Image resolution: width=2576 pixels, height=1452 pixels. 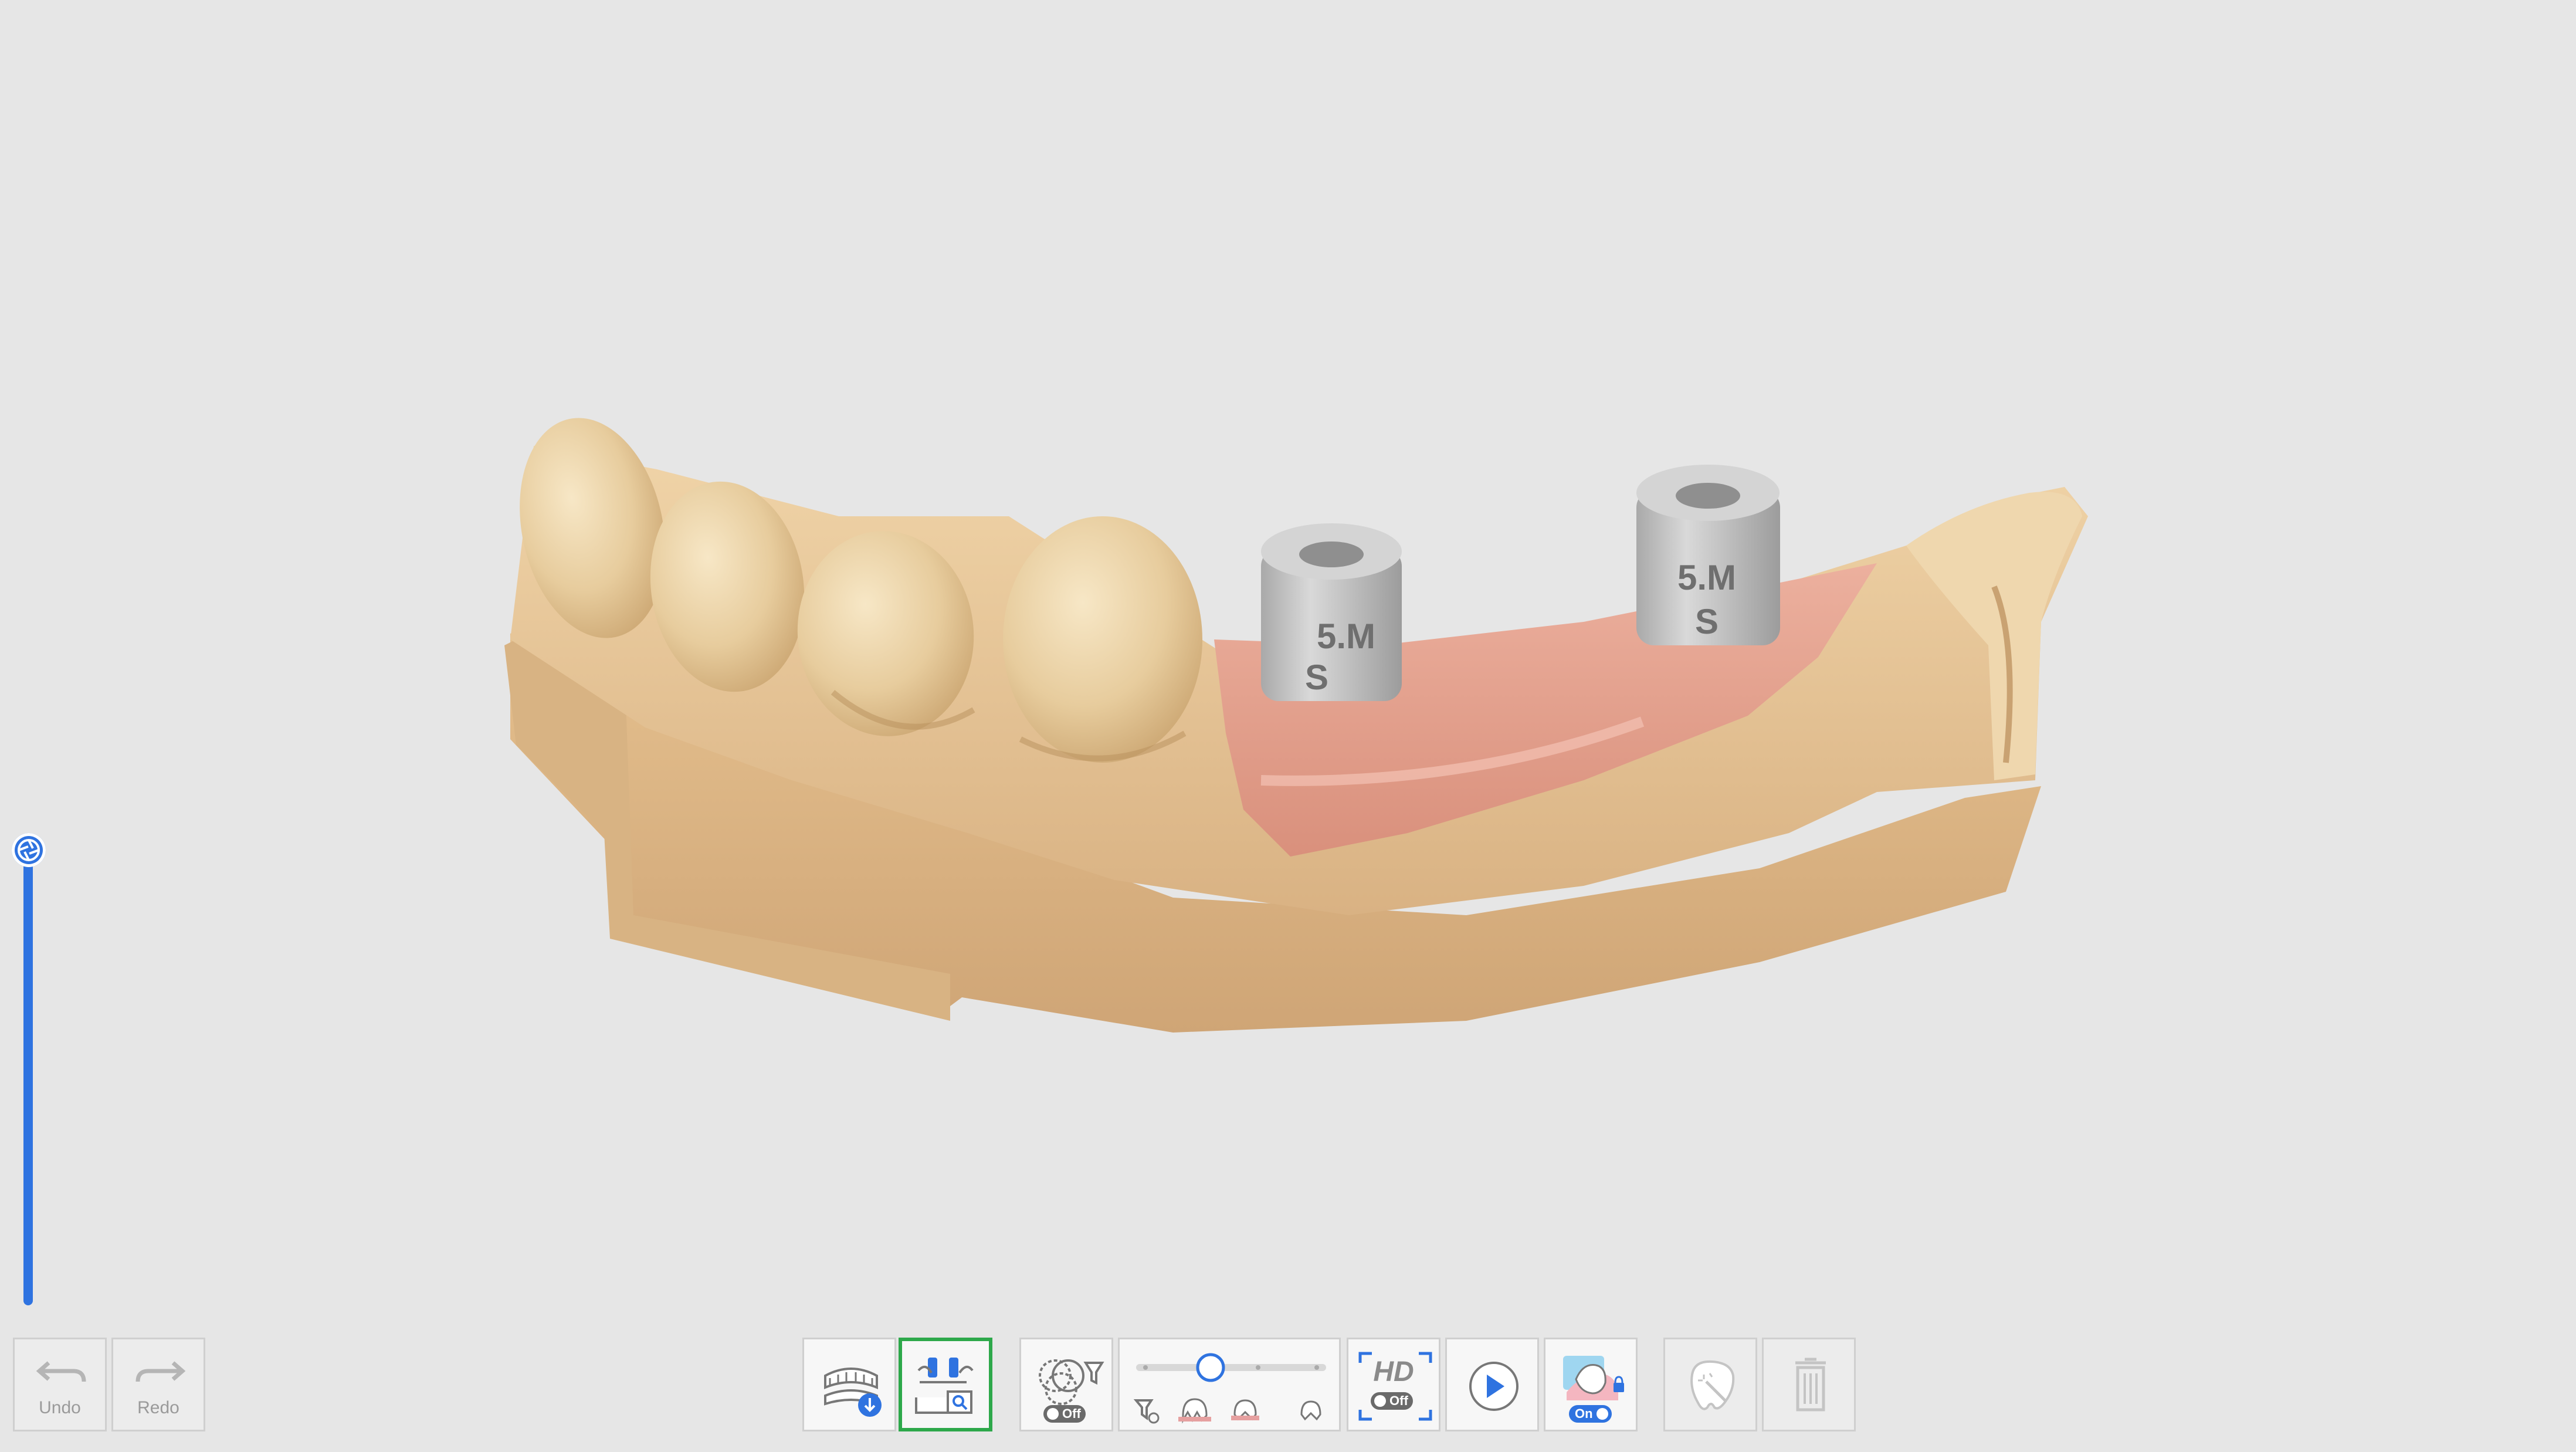 What do you see at coordinates (1317, 677) in the screenshot?
I see `scanbody-1-label-2: S` at bounding box center [1317, 677].